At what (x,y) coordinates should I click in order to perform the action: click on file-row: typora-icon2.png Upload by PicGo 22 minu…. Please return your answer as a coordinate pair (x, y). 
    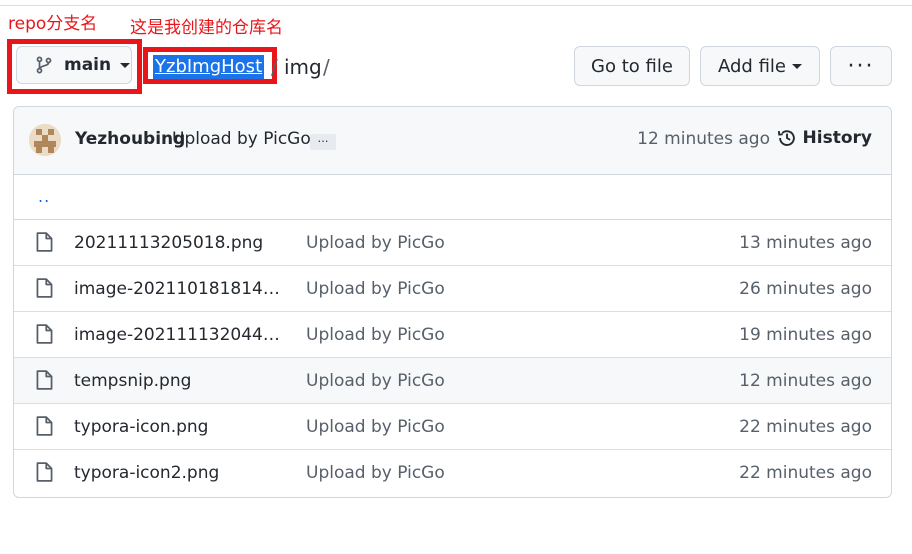
    Looking at the image, I should click on (452, 473).